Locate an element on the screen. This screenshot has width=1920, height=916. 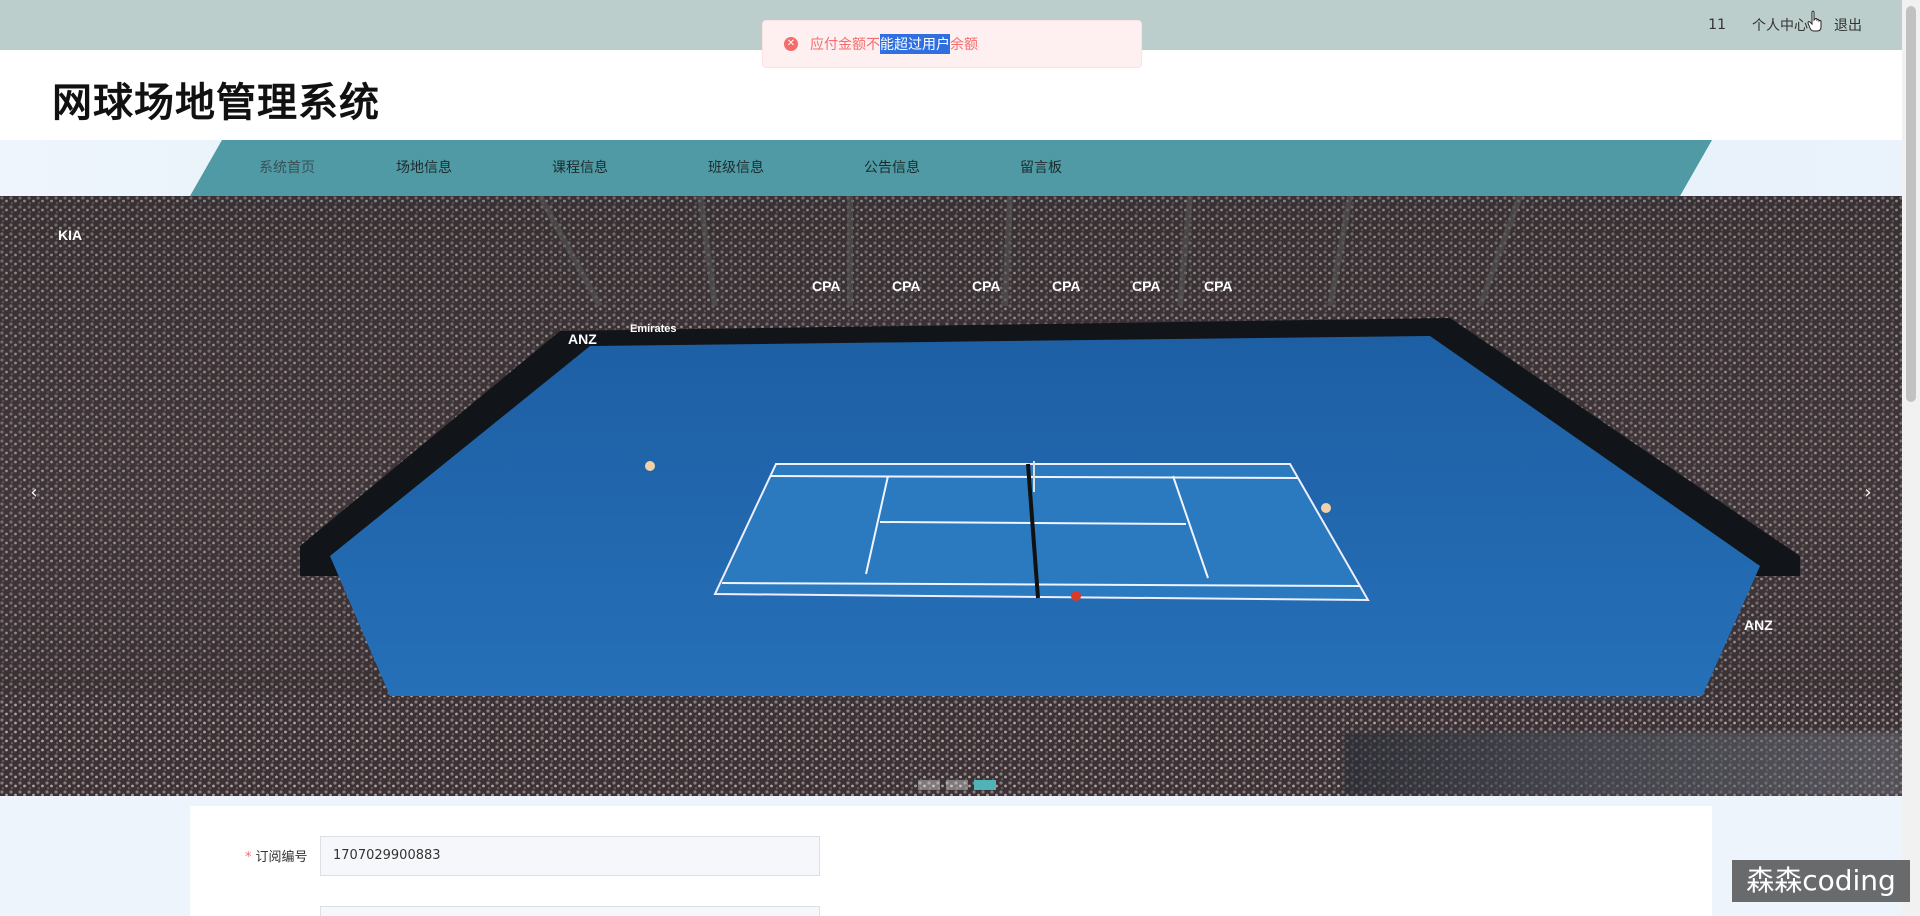
chevron-right-icon: › is located at coordinates (1868, 492).